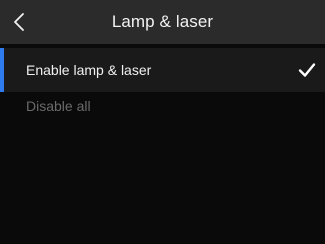 Image resolution: width=325 pixels, height=244 pixels. I want to click on option-label: Disable all, so click(58, 106).